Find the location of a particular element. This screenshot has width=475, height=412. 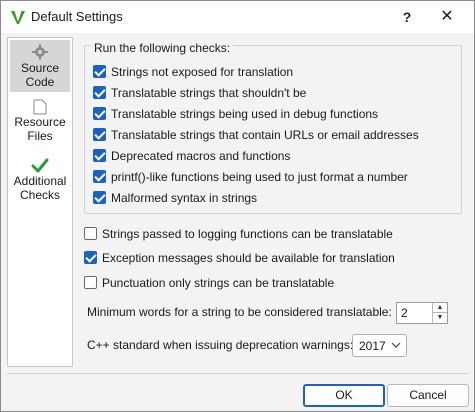

sidebar-item-label: Code is located at coordinates (40, 82).